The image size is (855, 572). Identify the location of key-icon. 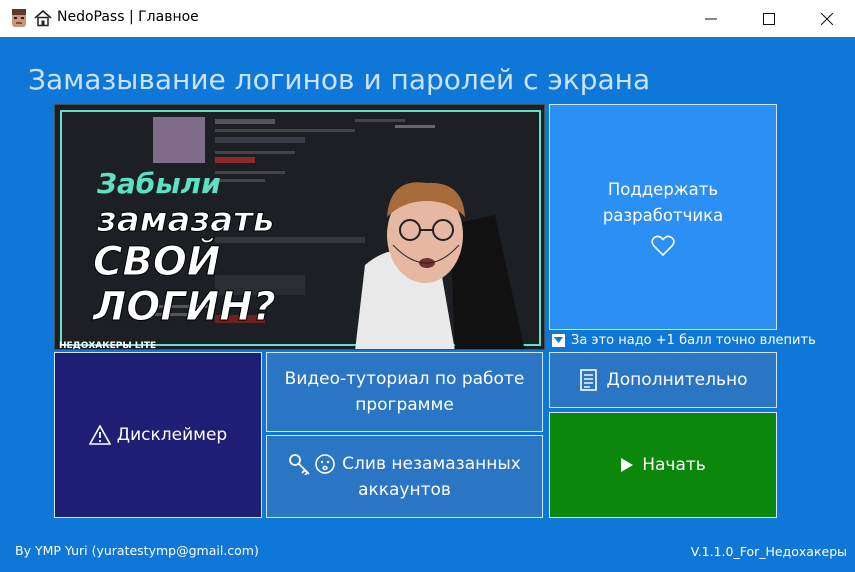
(299, 464).